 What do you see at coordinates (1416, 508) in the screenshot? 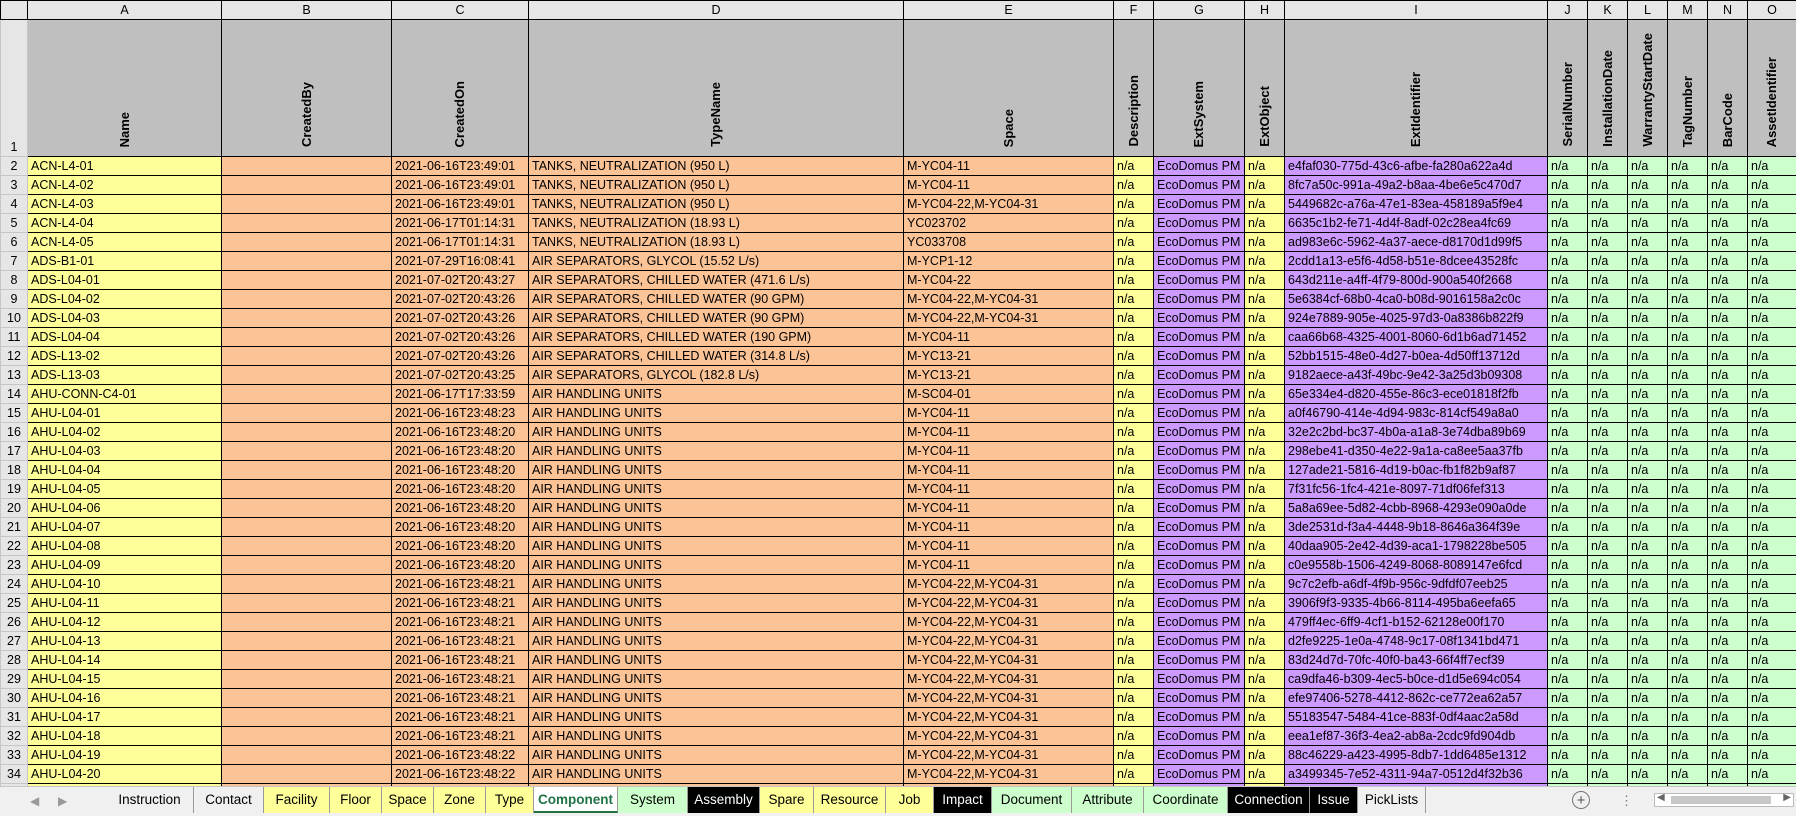
I see `ext-identifier-cell: 5a8a69ee-5d82-4cbb-8968-4293e090a0de` at bounding box center [1416, 508].